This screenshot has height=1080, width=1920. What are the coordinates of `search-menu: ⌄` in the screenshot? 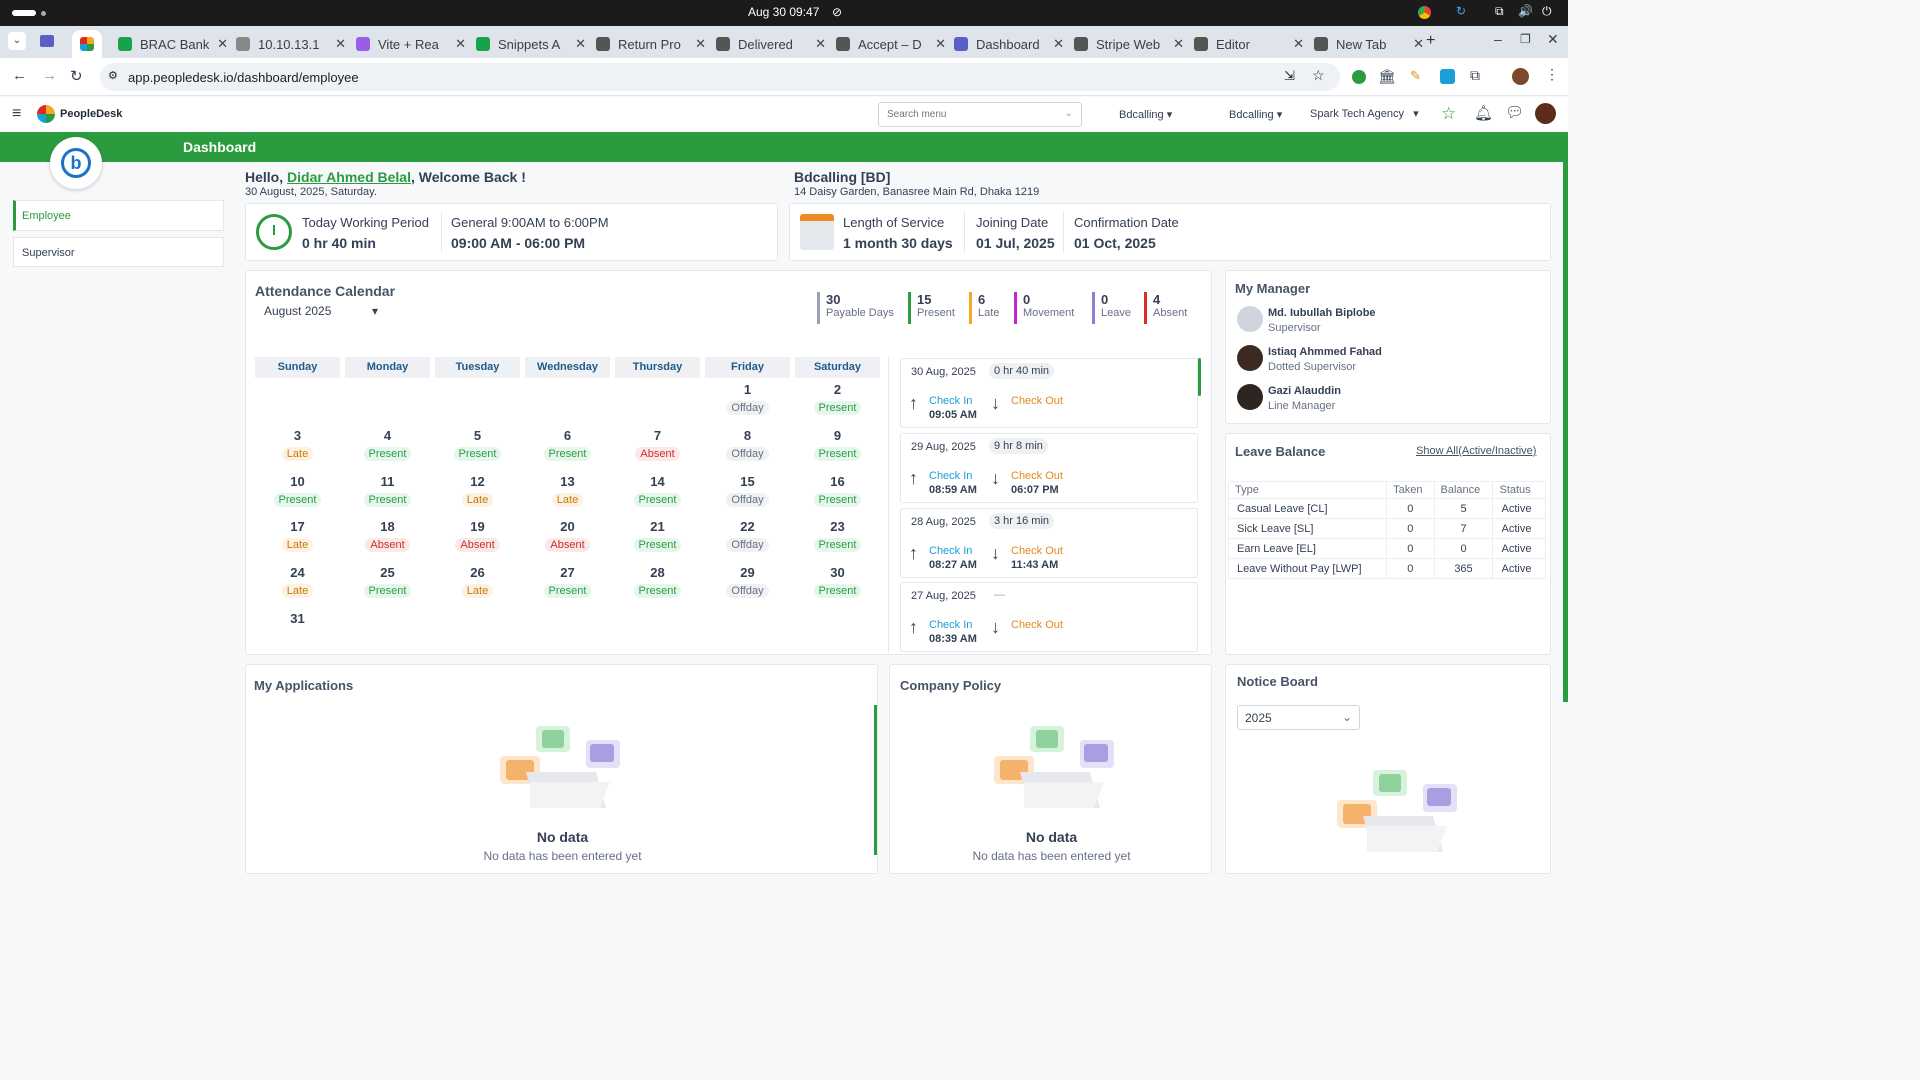 It's located at (980, 114).